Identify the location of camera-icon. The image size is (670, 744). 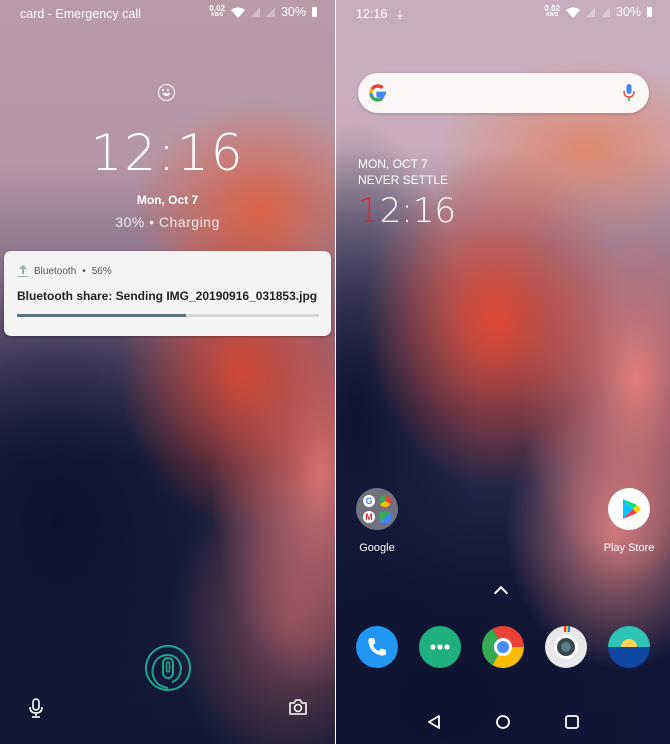
(298, 707).